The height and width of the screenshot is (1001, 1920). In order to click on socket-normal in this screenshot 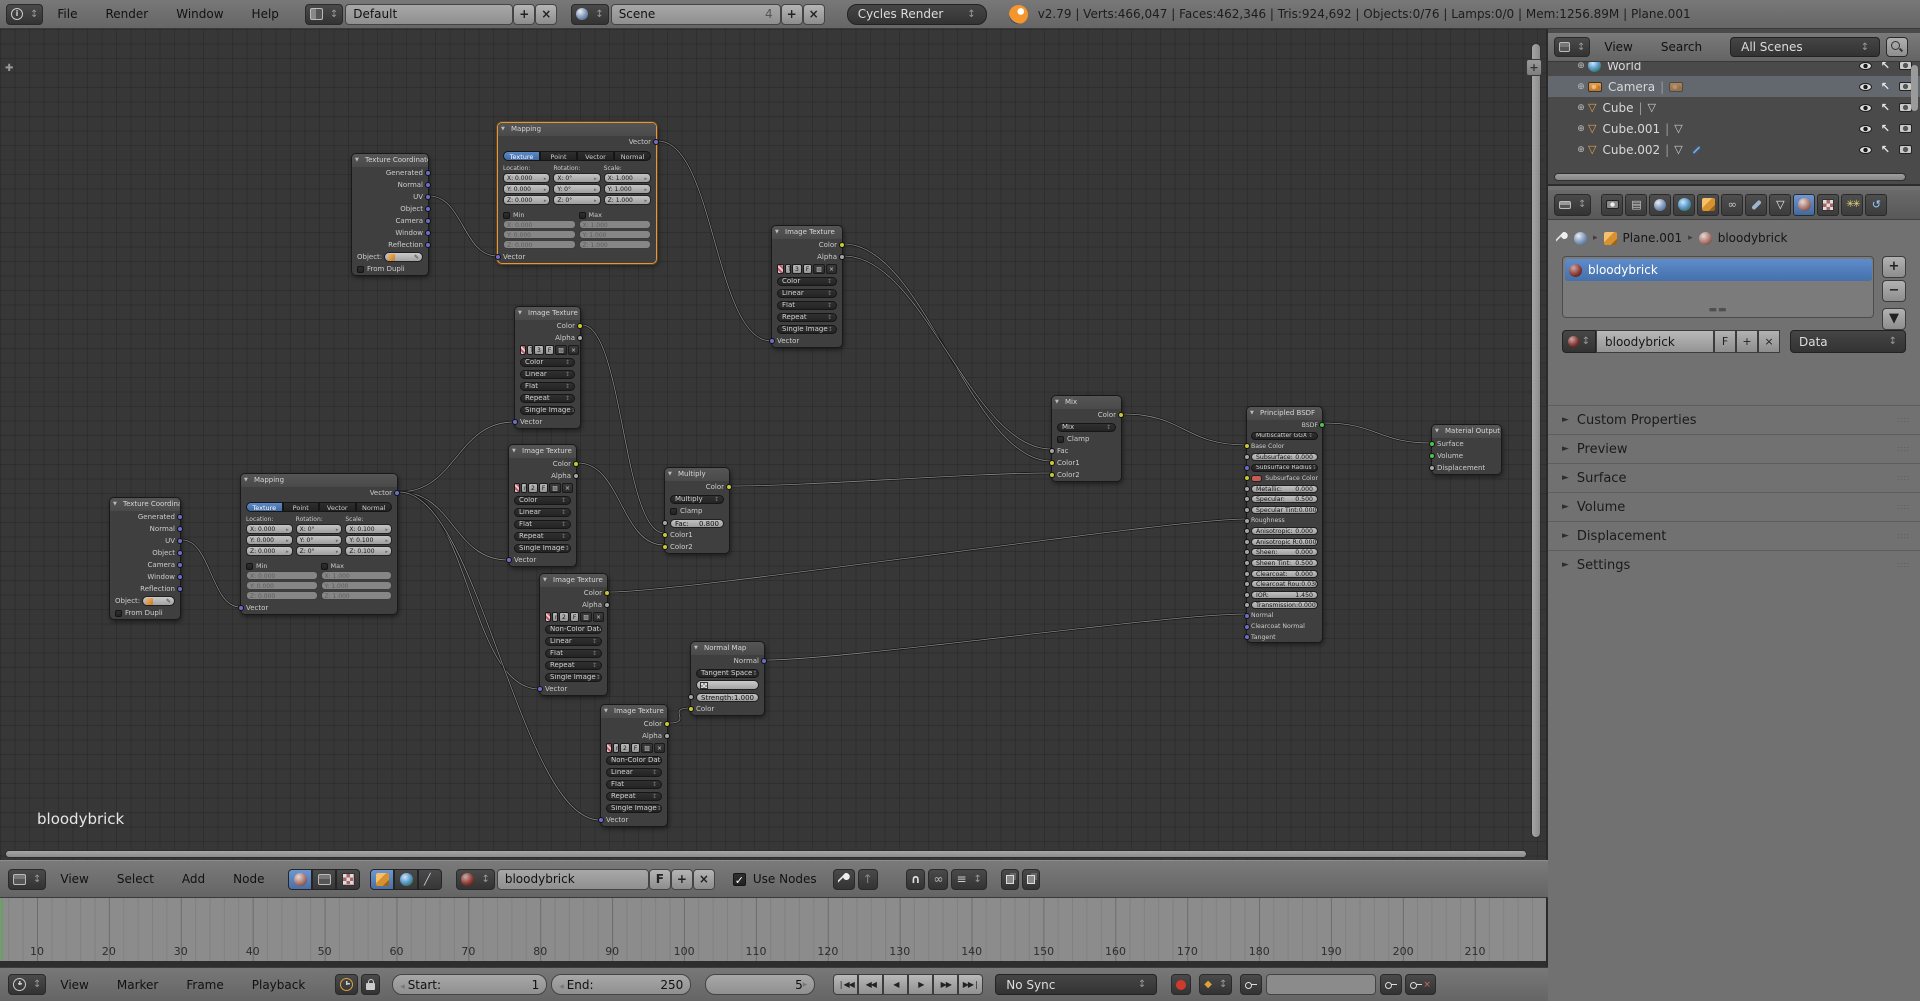, I will do `click(764, 661)`.